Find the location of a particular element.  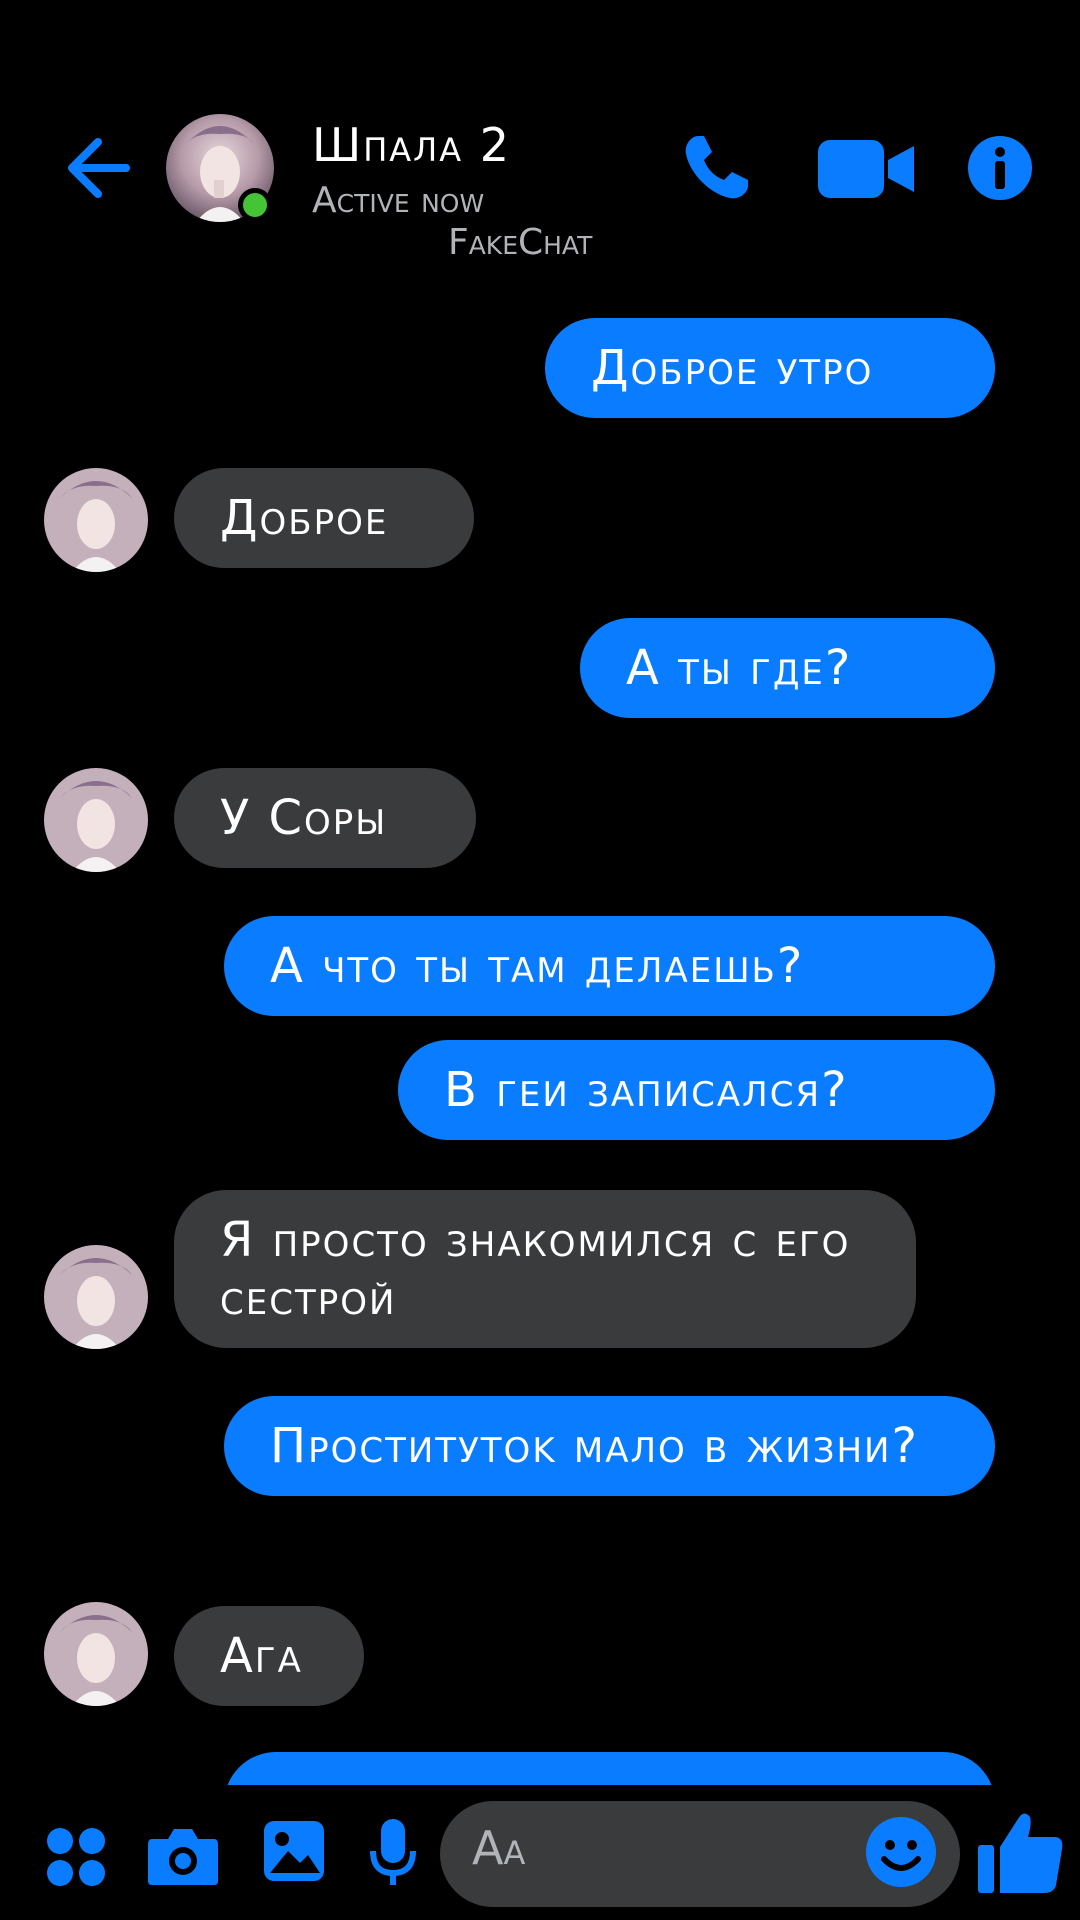

camera-button is located at coordinates (183, 1856).